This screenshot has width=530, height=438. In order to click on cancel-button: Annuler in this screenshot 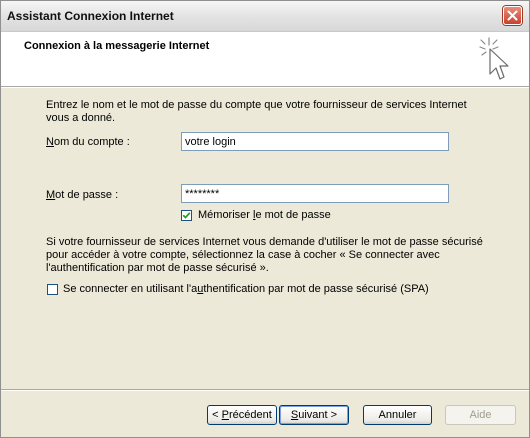, I will do `click(397, 415)`.